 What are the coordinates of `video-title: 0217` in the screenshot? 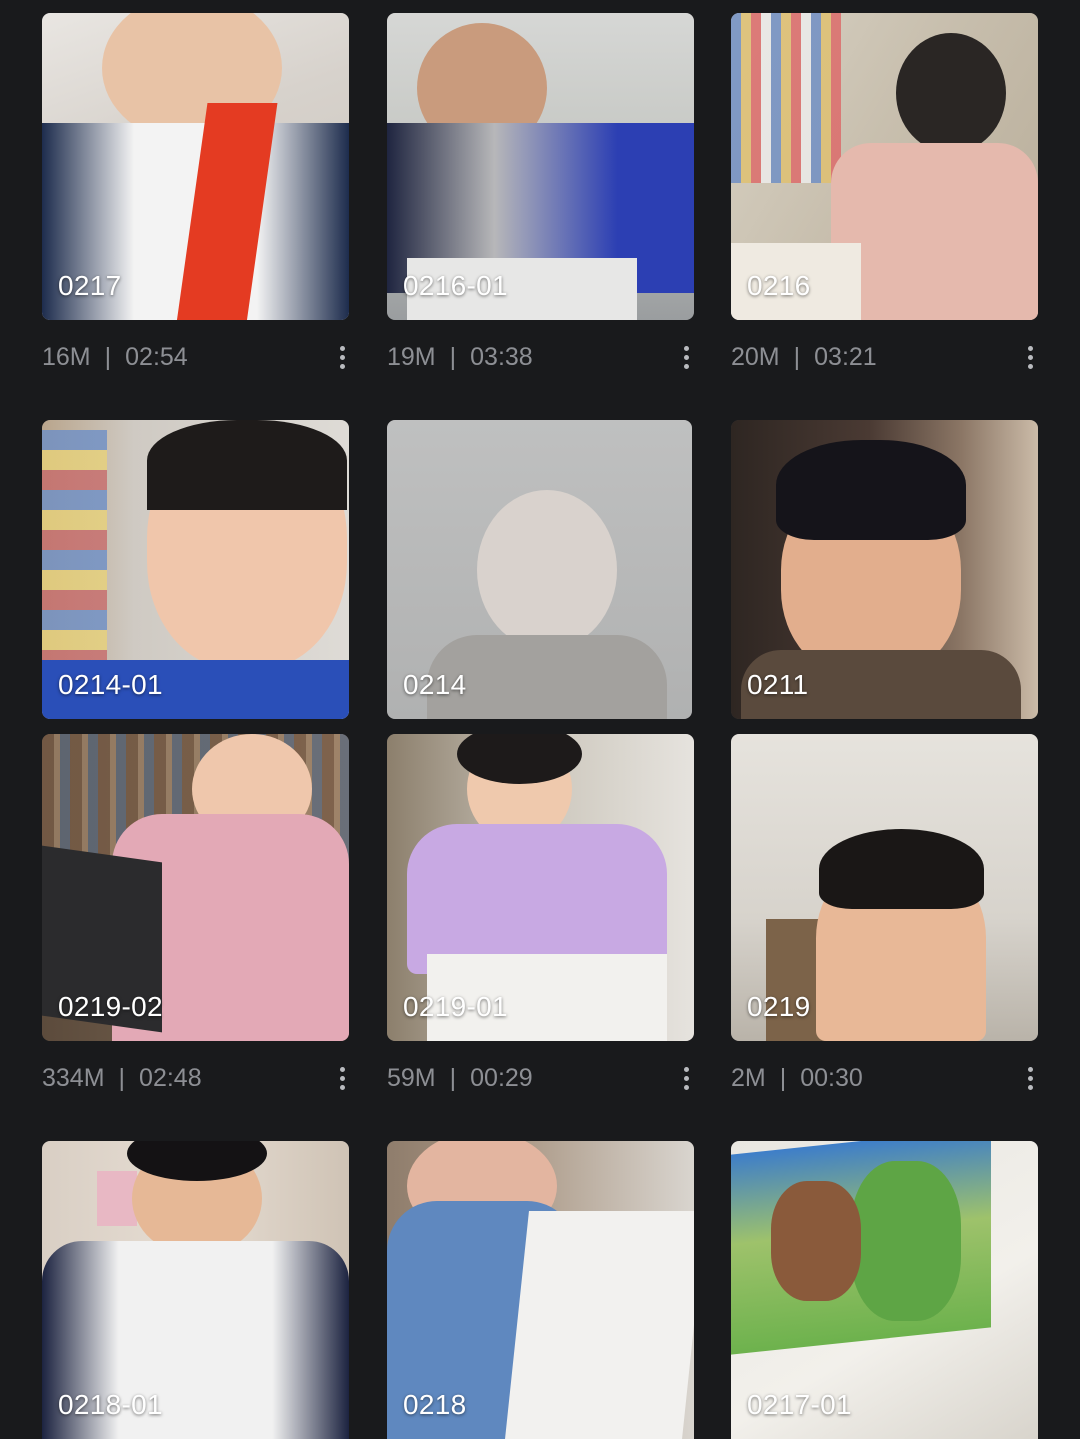 It's located at (90, 285).